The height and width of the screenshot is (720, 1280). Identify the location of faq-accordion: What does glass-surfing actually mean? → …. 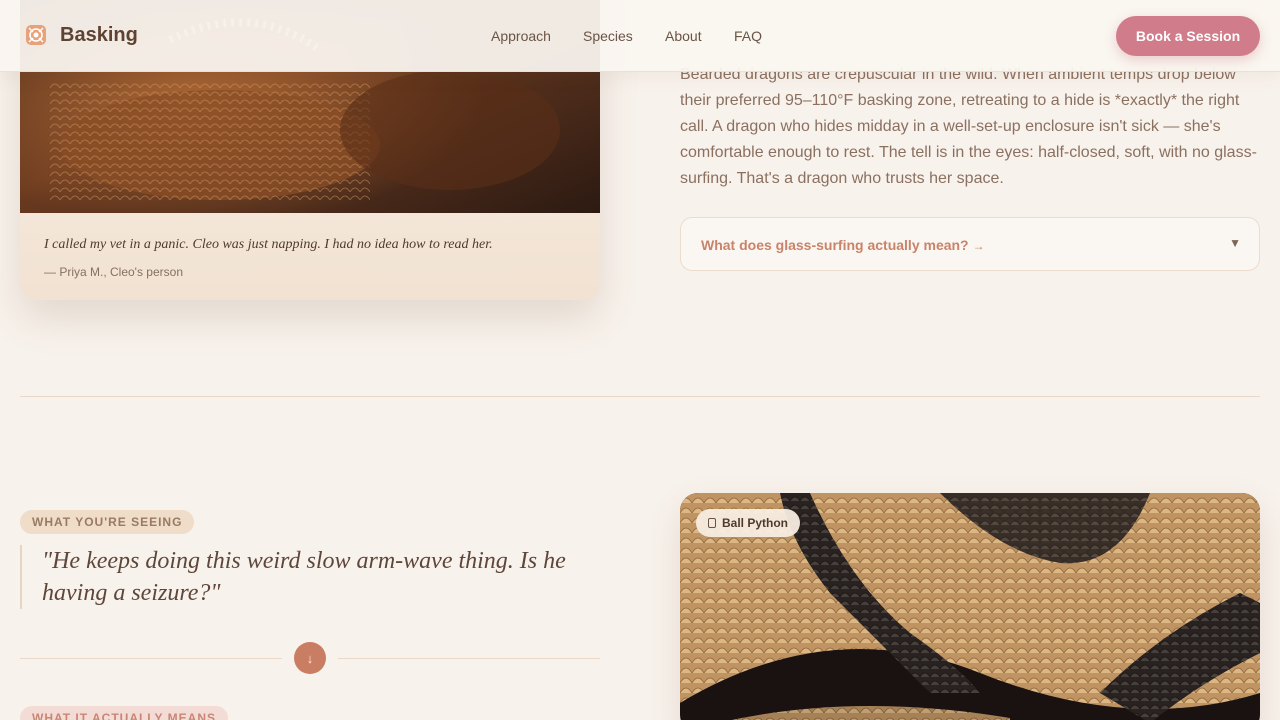
(970, 244).